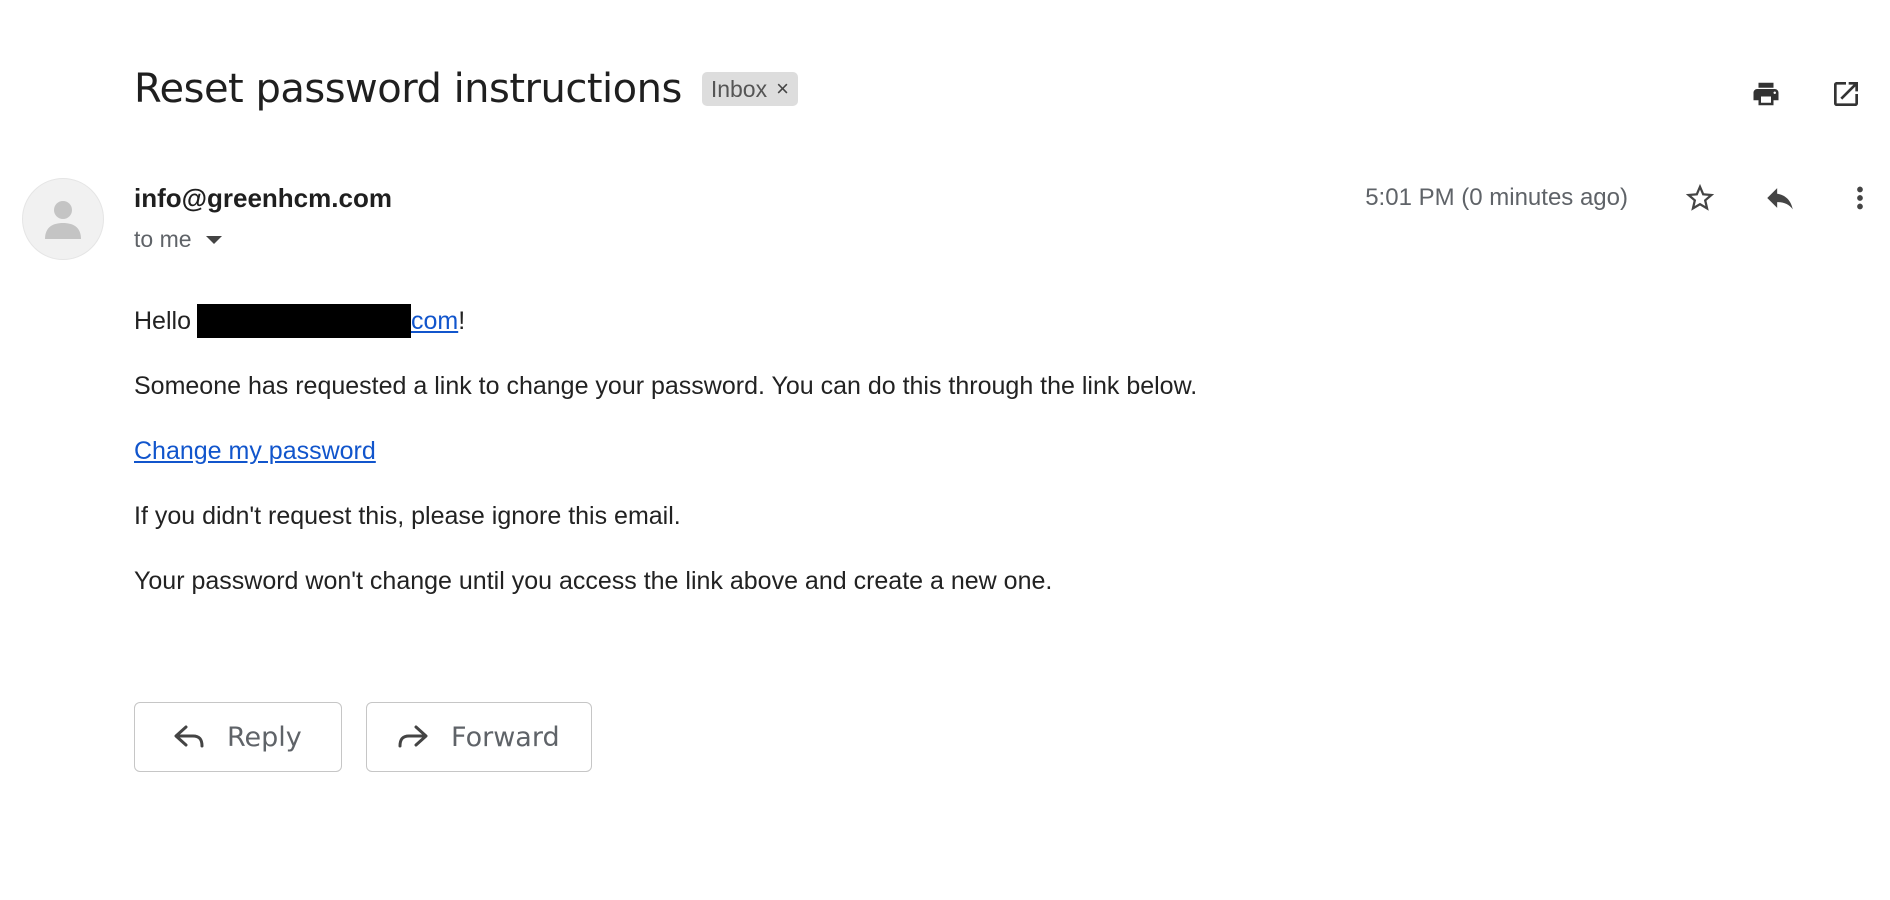 The width and height of the screenshot is (1890, 900). What do you see at coordinates (665, 321) in the screenshot?
I see `greeting-line: Hello com!` at bounding box center [665, 321].